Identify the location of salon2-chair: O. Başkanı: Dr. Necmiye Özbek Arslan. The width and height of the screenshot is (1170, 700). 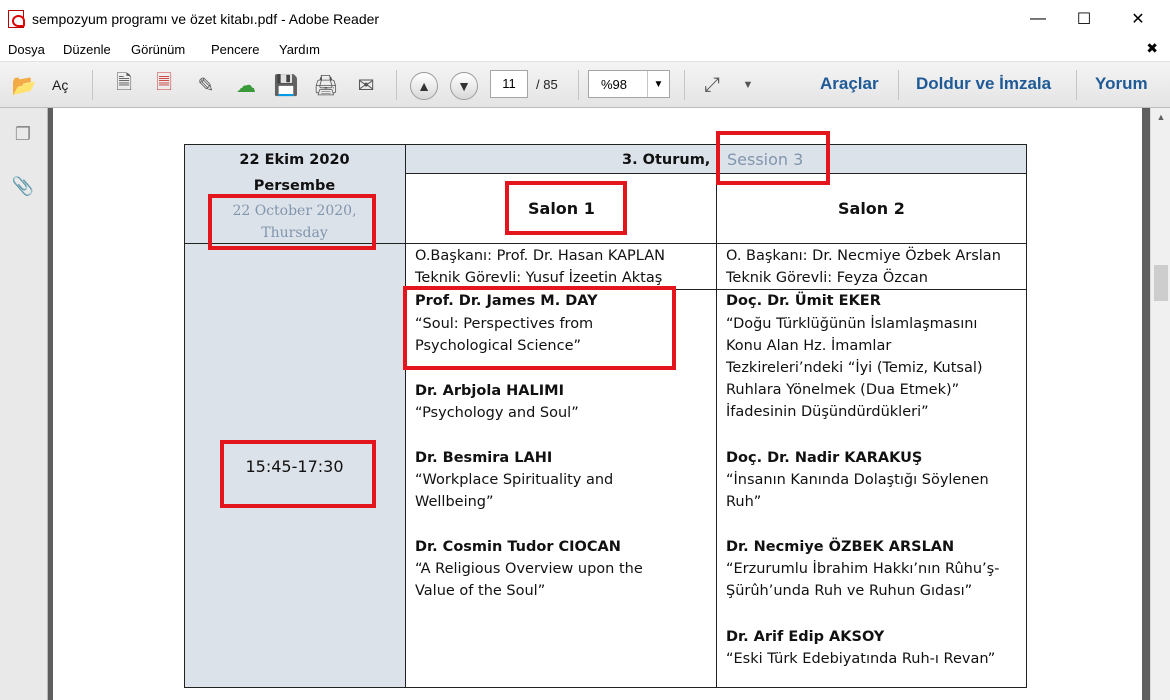
(863, 256).